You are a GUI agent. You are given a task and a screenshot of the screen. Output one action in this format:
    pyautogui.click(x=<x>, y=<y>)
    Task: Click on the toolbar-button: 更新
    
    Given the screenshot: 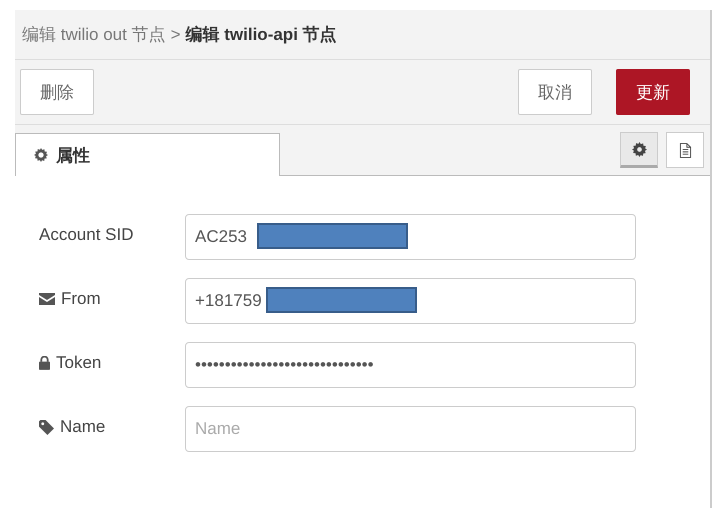 What is the action you would take?
    pyautogui.click(x=653, y=92)
    